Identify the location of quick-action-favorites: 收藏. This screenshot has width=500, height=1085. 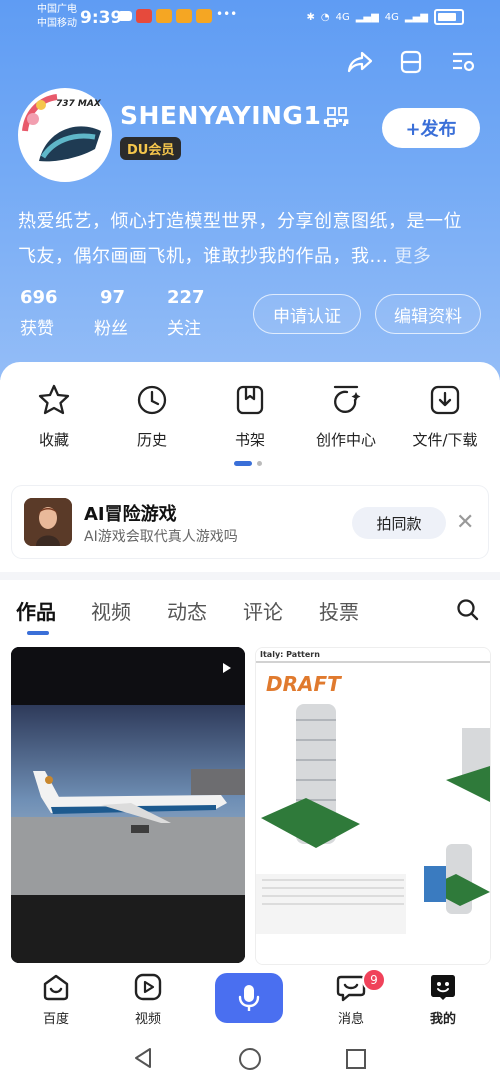
(54, 416).